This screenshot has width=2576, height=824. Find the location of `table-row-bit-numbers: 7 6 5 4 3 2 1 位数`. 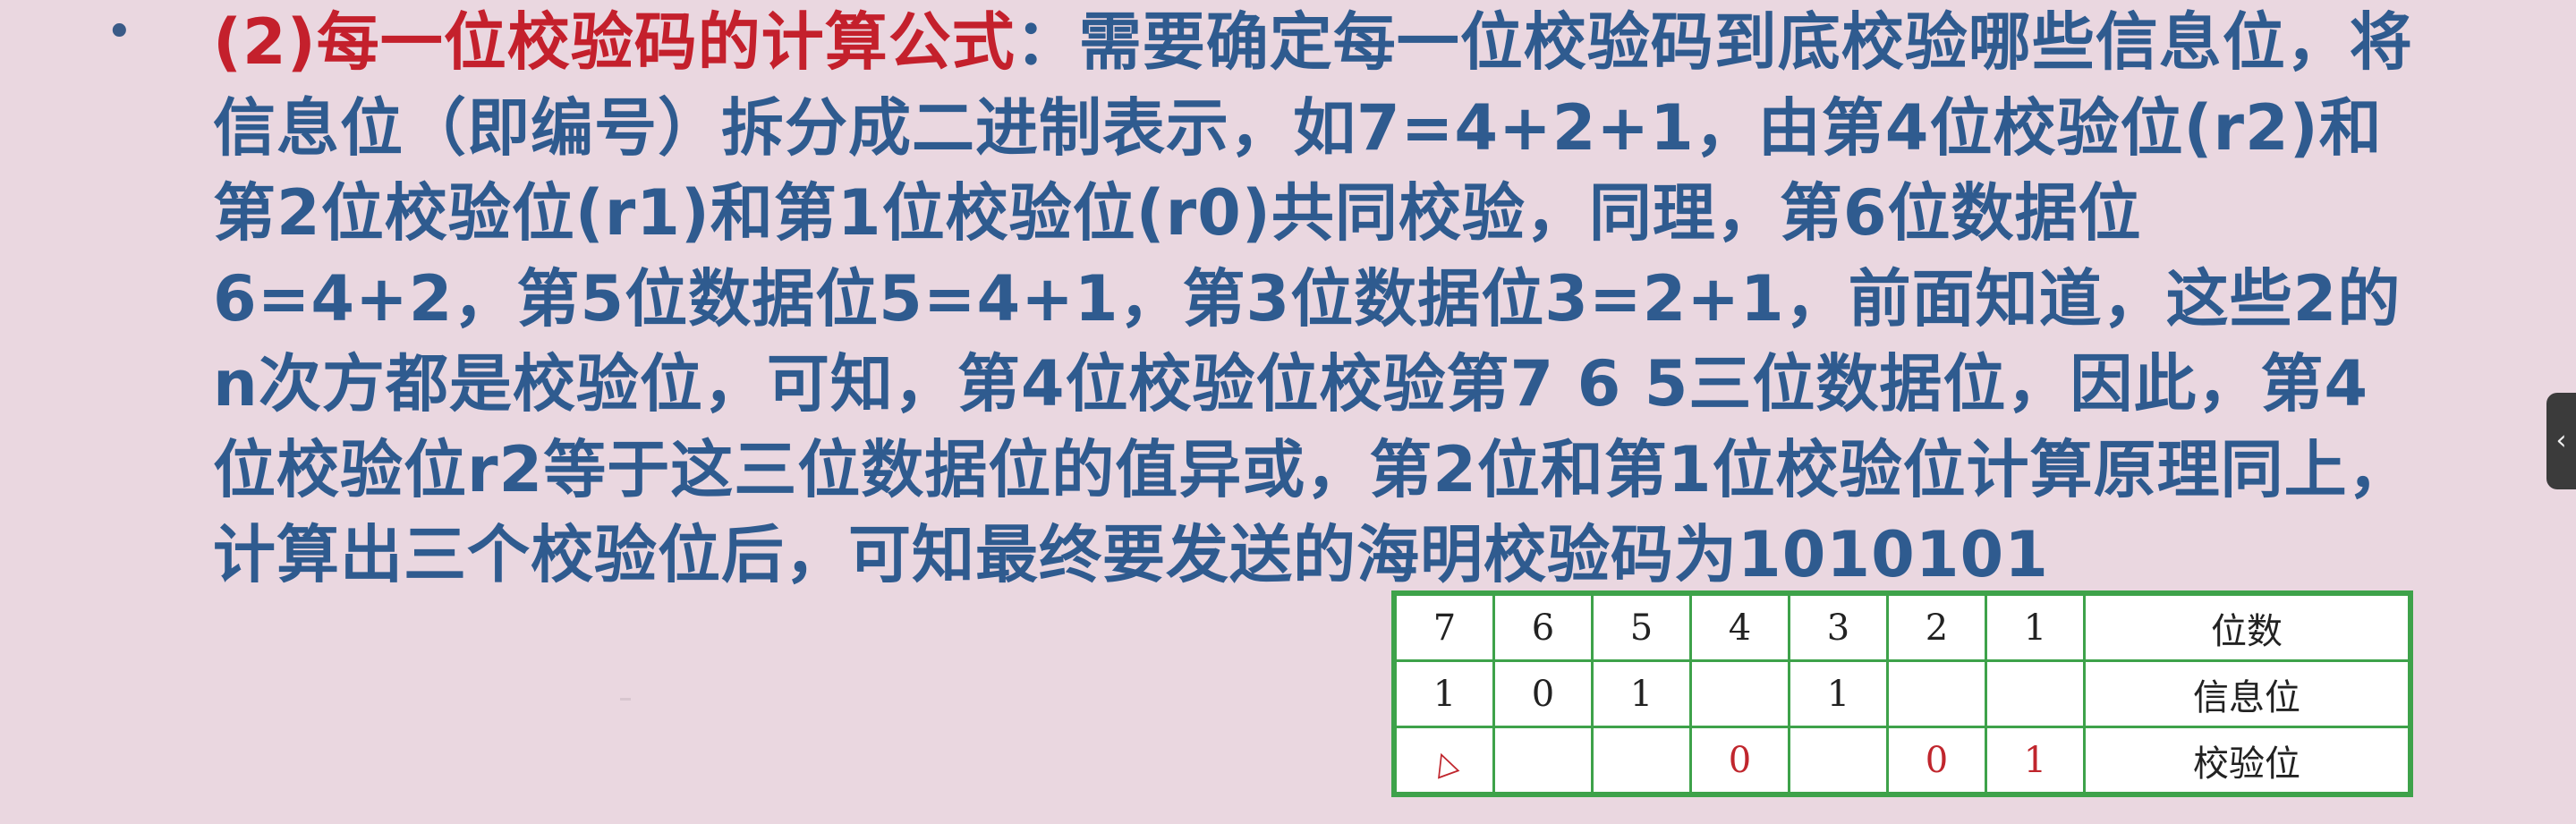

table-row-bit-numbers: 7 6 5 4 3 2 1 位数 is located at coordinates (1902, 627).